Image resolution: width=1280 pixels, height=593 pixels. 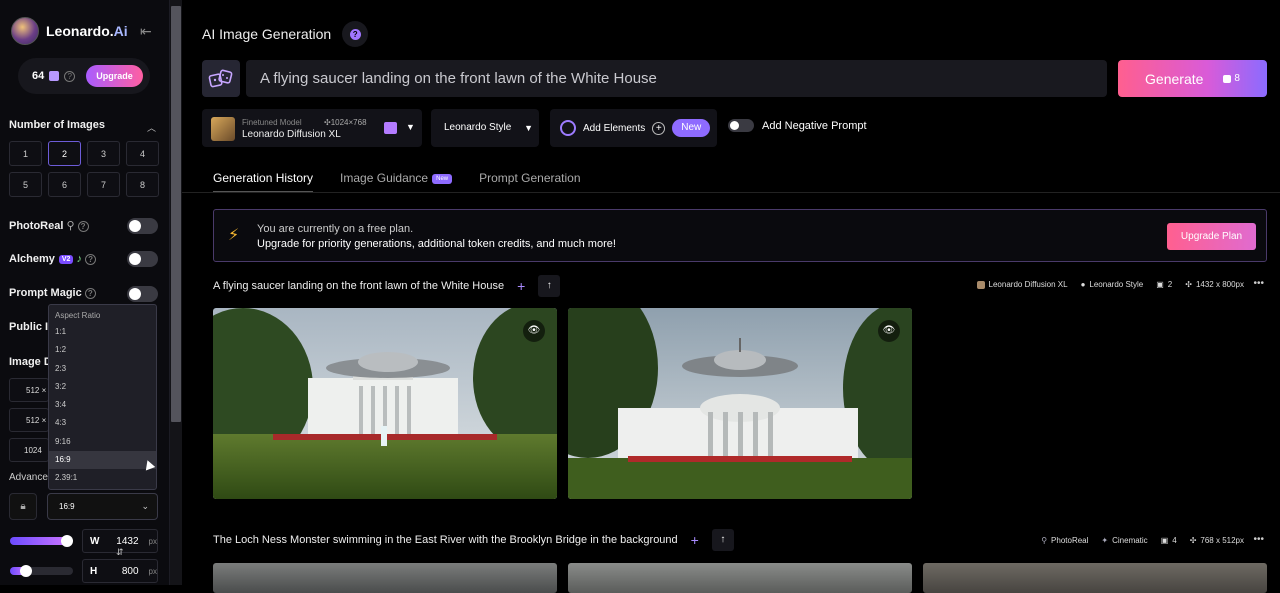 What do you see at coordinates (102, 423) in the screenshot?
I see `aspect-ratio-option: 4:3` at bounding box center [102, 423].